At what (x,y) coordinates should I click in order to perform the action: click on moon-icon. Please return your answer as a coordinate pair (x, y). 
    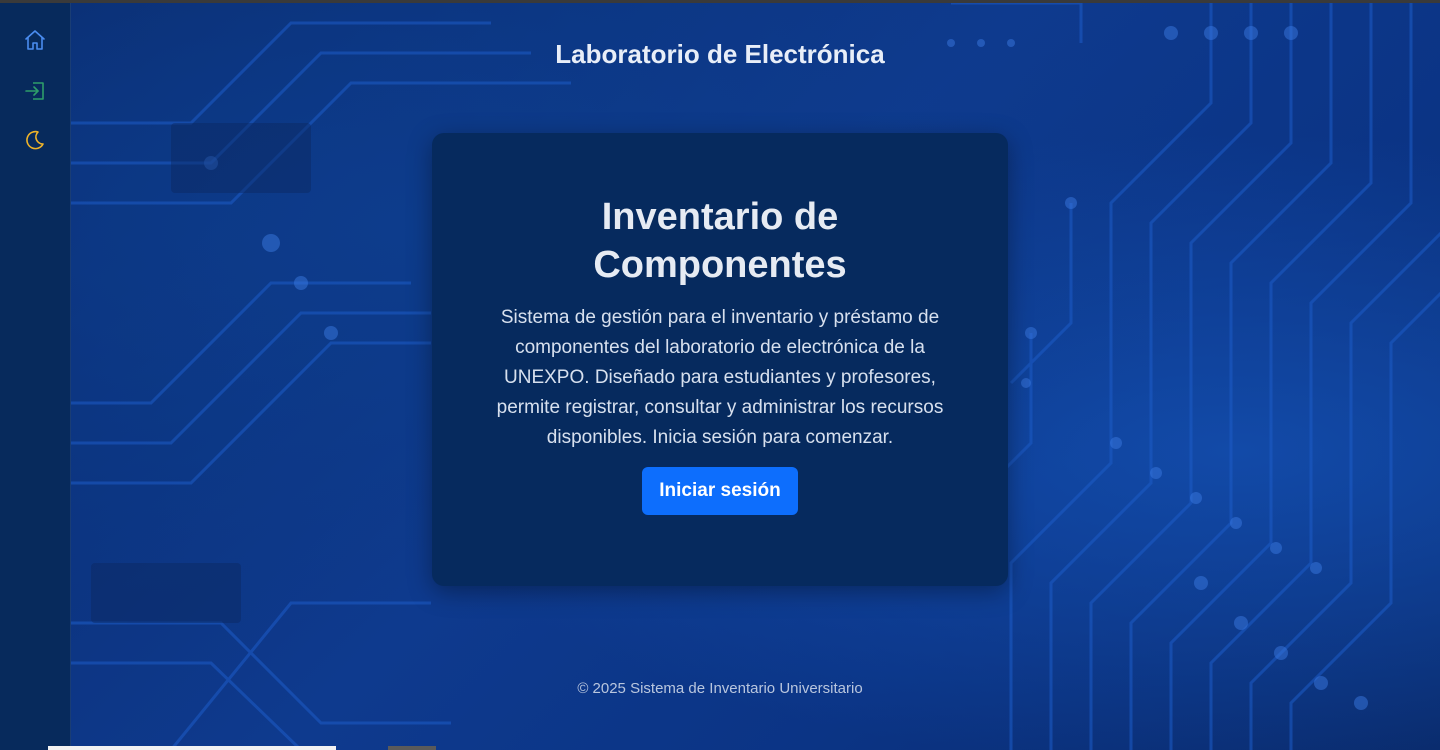
    Looking at the image, I should click on (35, 140).